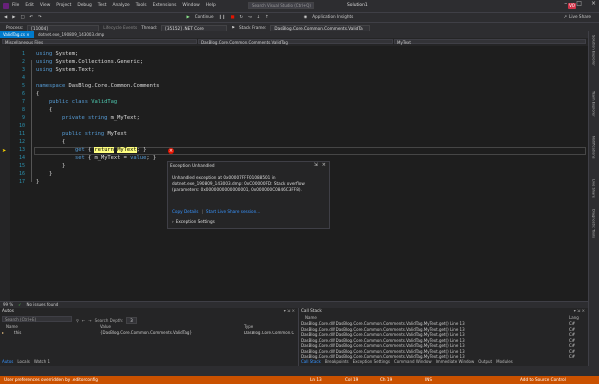 Image resolution: width=599 pixels, height=384 pixels. I want to click on tab-exception-settings: Exception Settings, so click(371, 362).